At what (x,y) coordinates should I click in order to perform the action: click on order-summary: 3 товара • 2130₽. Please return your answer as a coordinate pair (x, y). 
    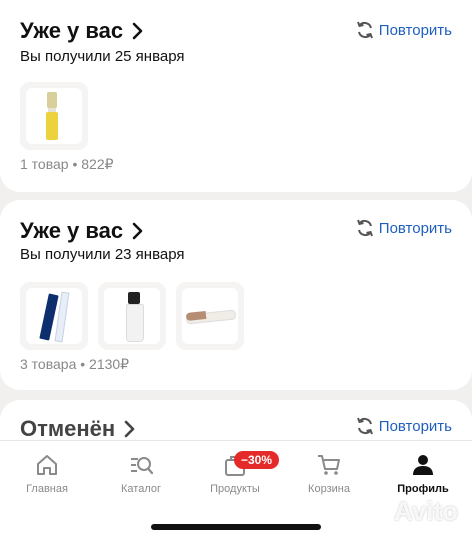
    Looking at the image, I should click on (75, 364).